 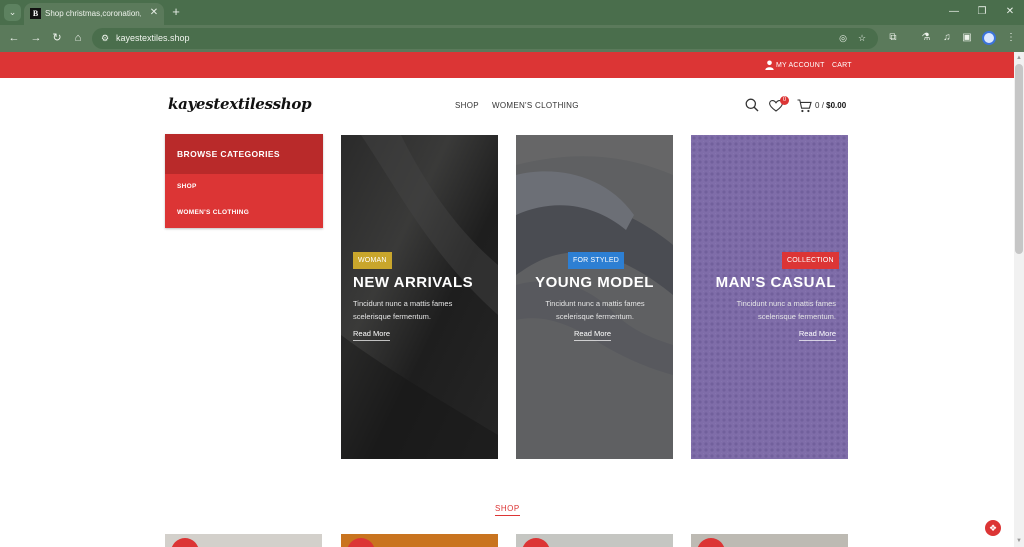 What do you see at coordinates (176, 12) in the screenshot?
I see `plus-icon: +` at bounding box center [176, 12].